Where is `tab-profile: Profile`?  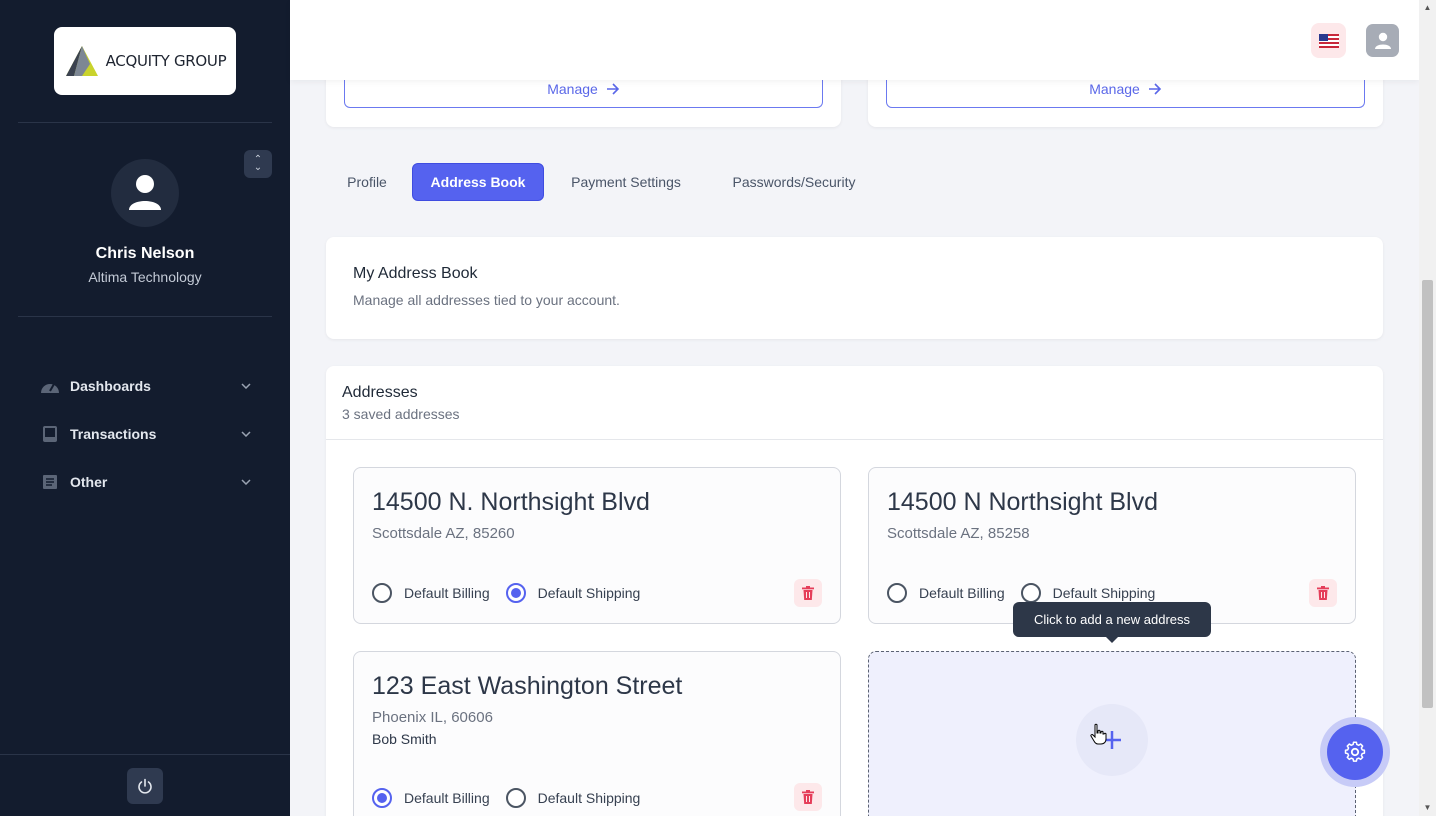
tab-profile: Profile is located at coordinates (367, 182).